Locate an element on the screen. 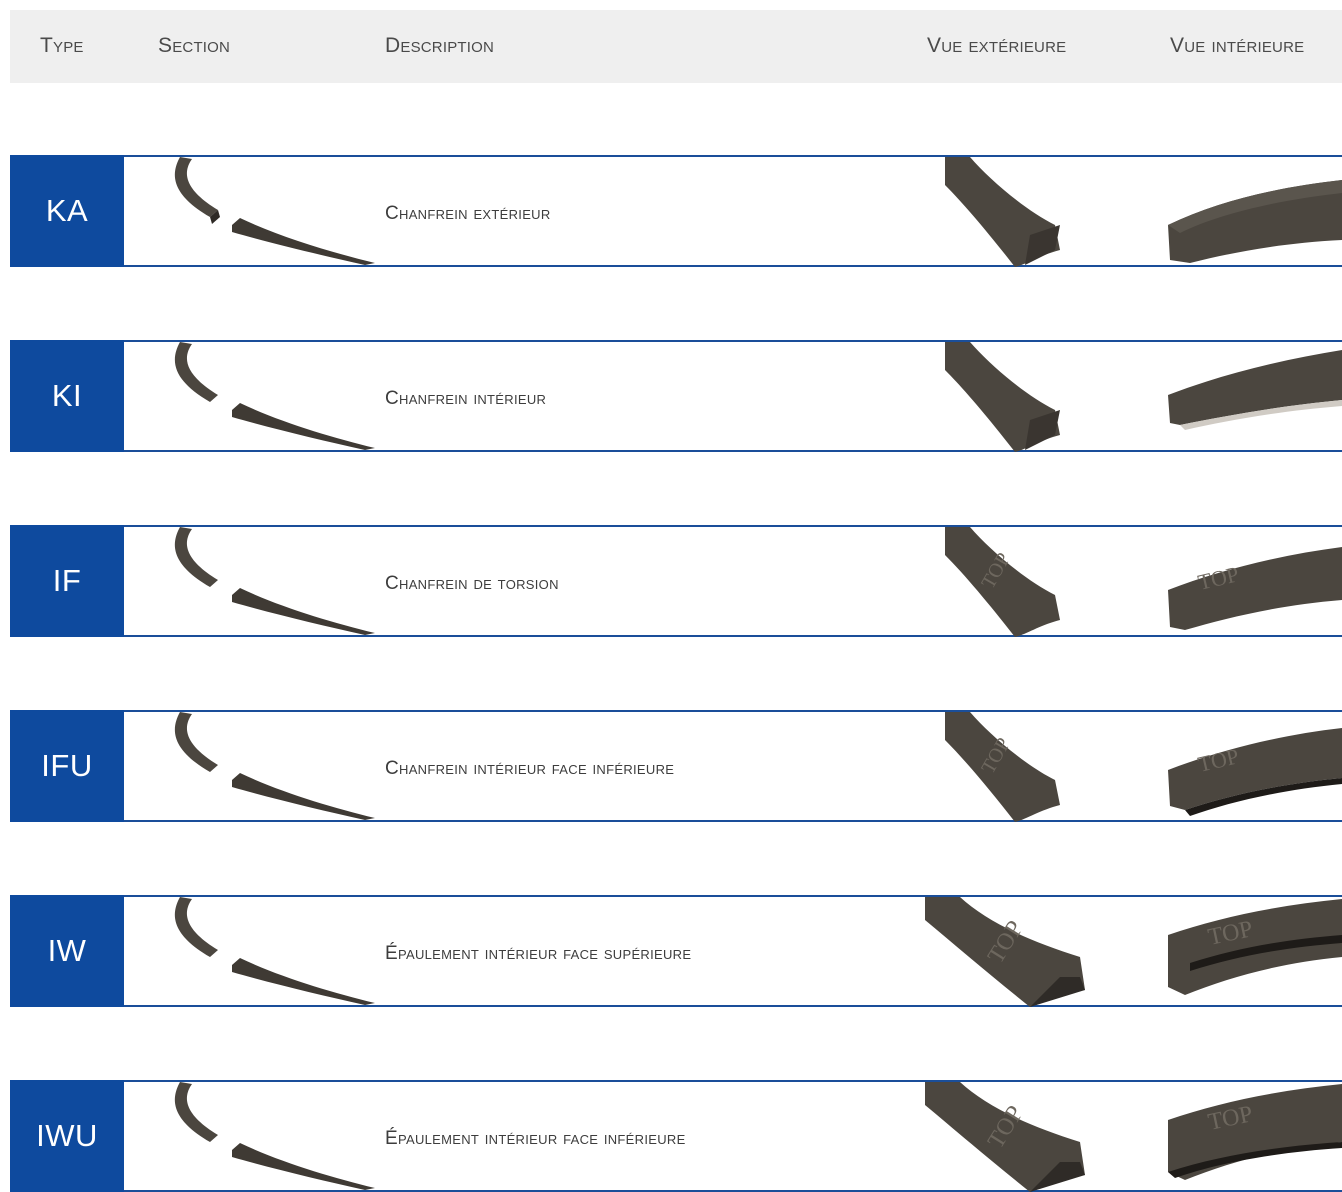 This screenshot has height=1192, width=1342. table-row: IF Chanfrein de torsion TOP TOP is located at coordinates (676, 581).